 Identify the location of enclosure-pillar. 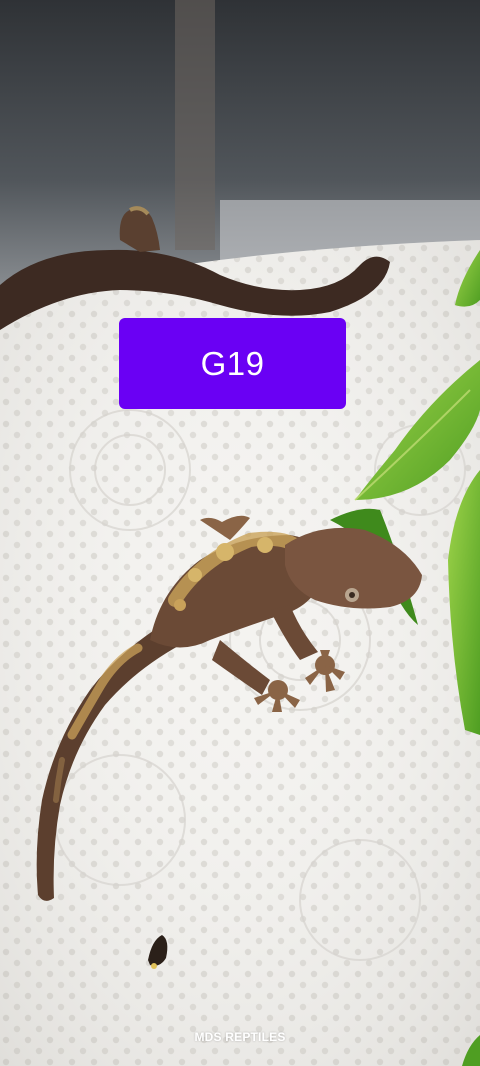
(195, 125).